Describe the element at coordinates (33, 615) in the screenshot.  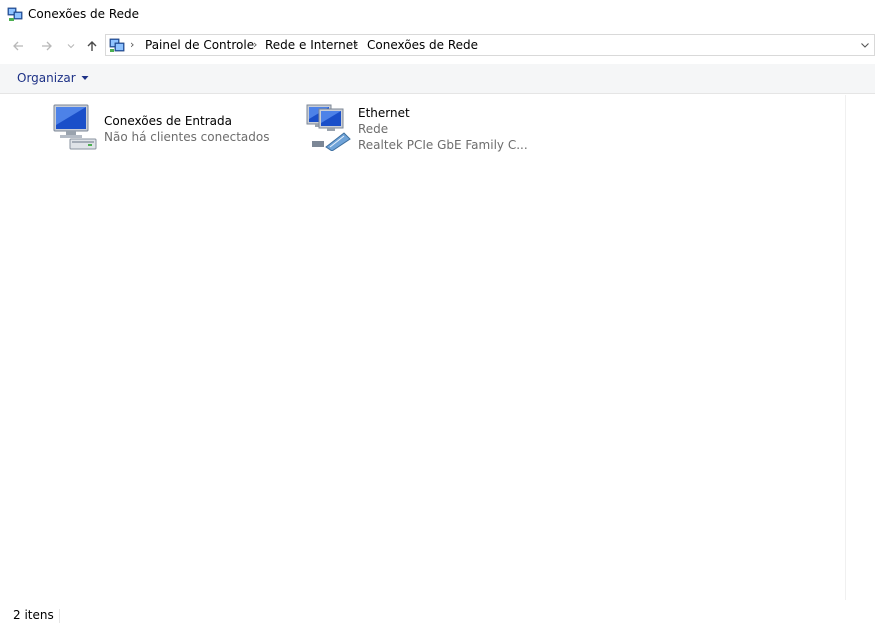
I see `item-count: 2 itens` at that location.